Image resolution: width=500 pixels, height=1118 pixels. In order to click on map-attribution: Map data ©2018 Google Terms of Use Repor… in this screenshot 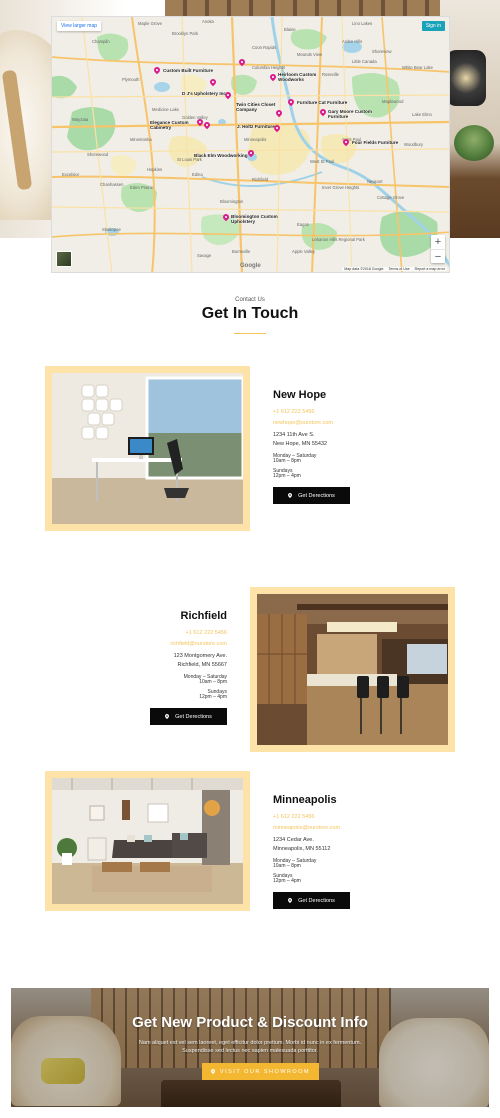, I will do `click(394, 269)`.